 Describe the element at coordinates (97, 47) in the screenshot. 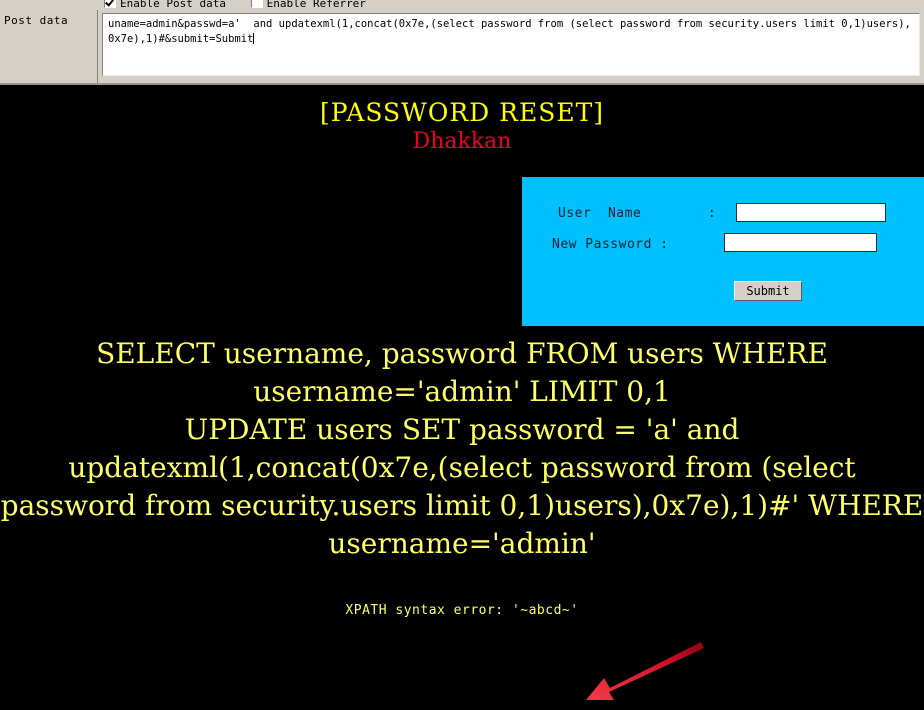

I see `panel-divider` at that location.